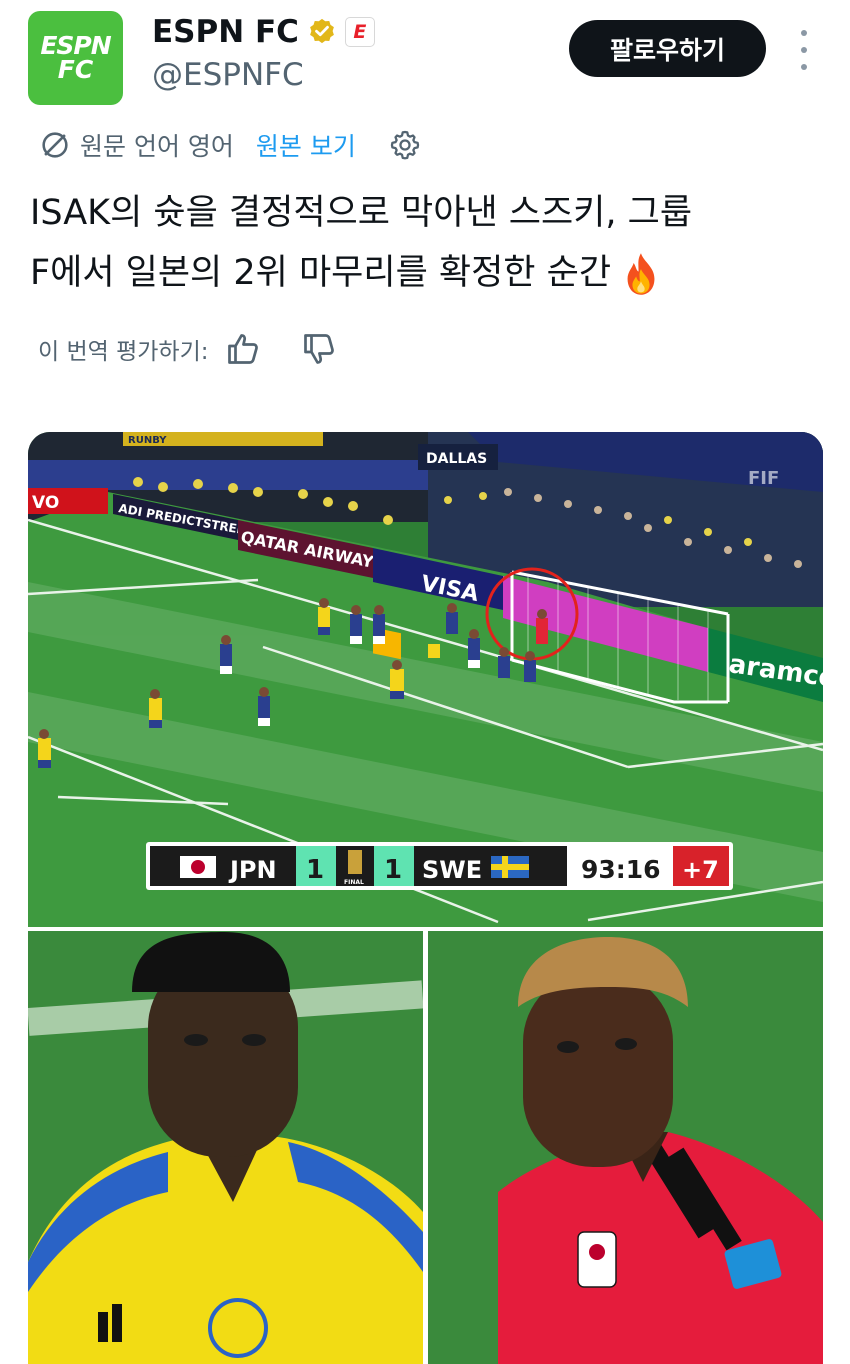 This screenshot has width=850, height=1364. Describe the element at coordinates (700, 870) in the screenshot. I see `added-time: +7` at that location.